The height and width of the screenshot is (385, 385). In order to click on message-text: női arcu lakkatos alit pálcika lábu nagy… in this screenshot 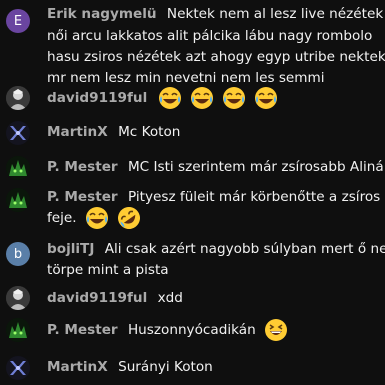, I will do `click(210, 36)`.